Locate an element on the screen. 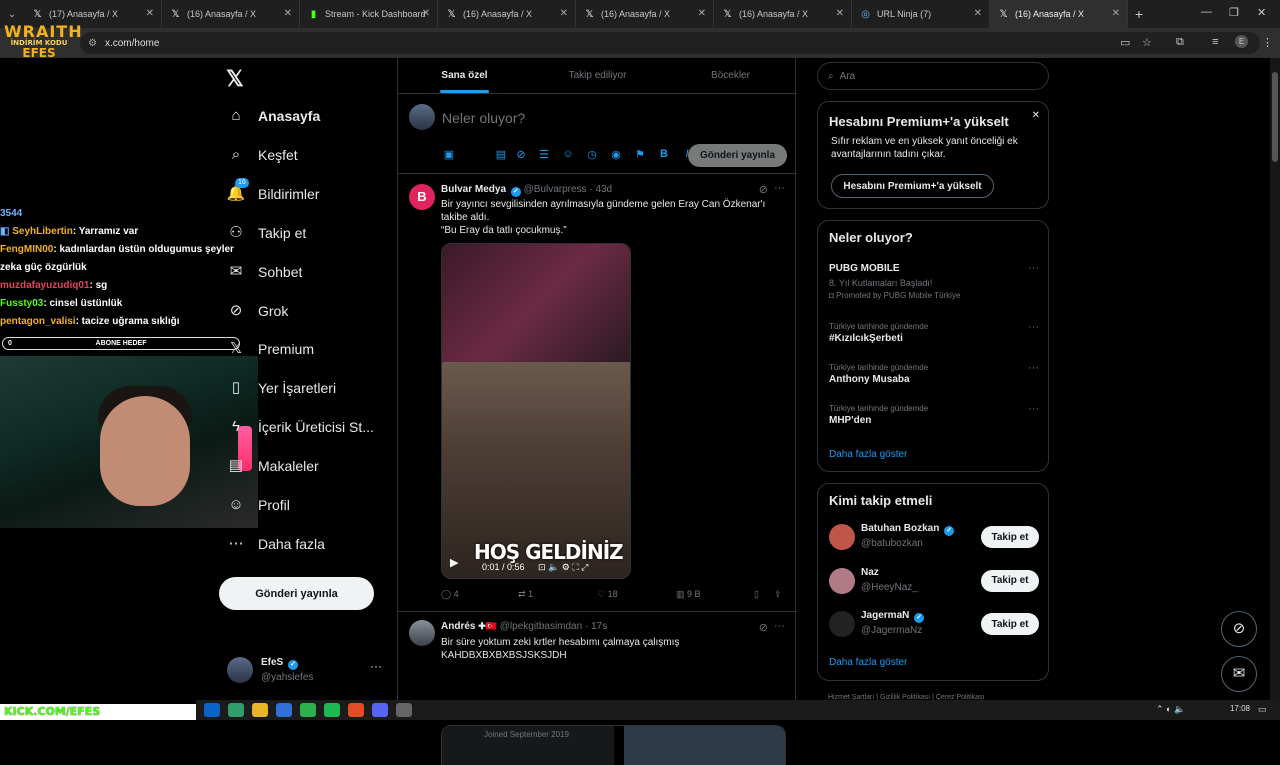  compose-post-button: Gönderi yayınla is located at coordinates (737, 155).